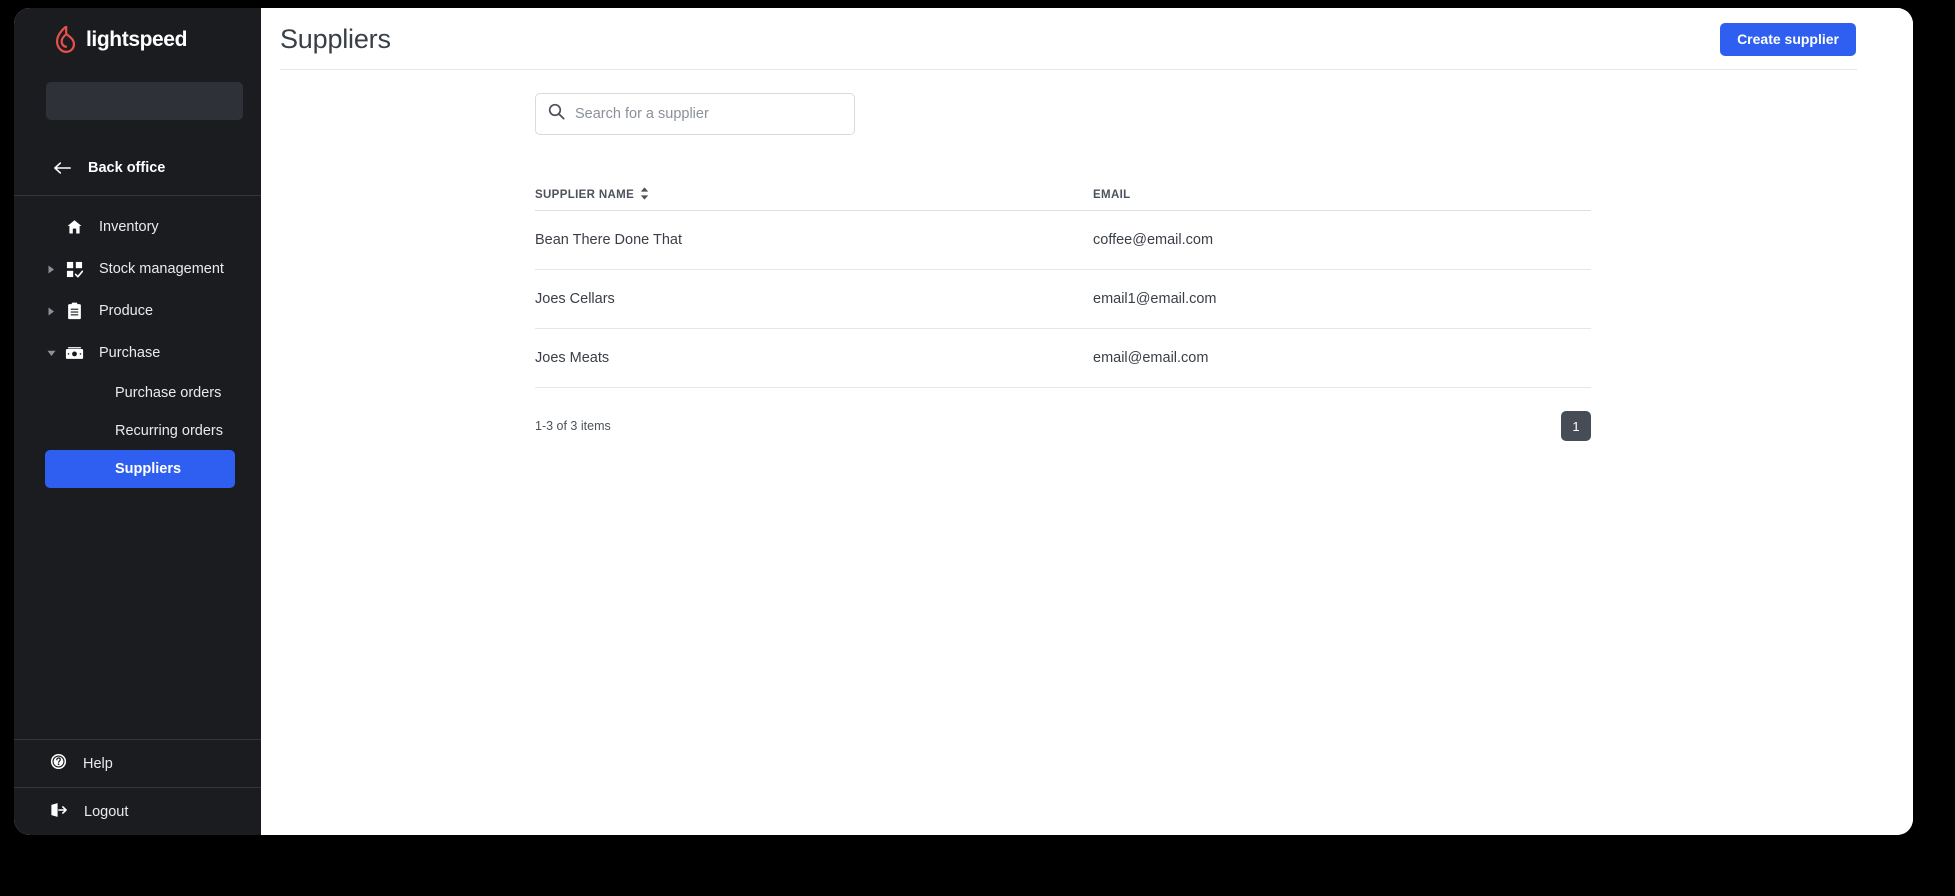 The image size is (1955, 896). Describe the element at coordinates (98, 763) in the screenshot. I see `sidebar-bottom-label: Help` at that location.